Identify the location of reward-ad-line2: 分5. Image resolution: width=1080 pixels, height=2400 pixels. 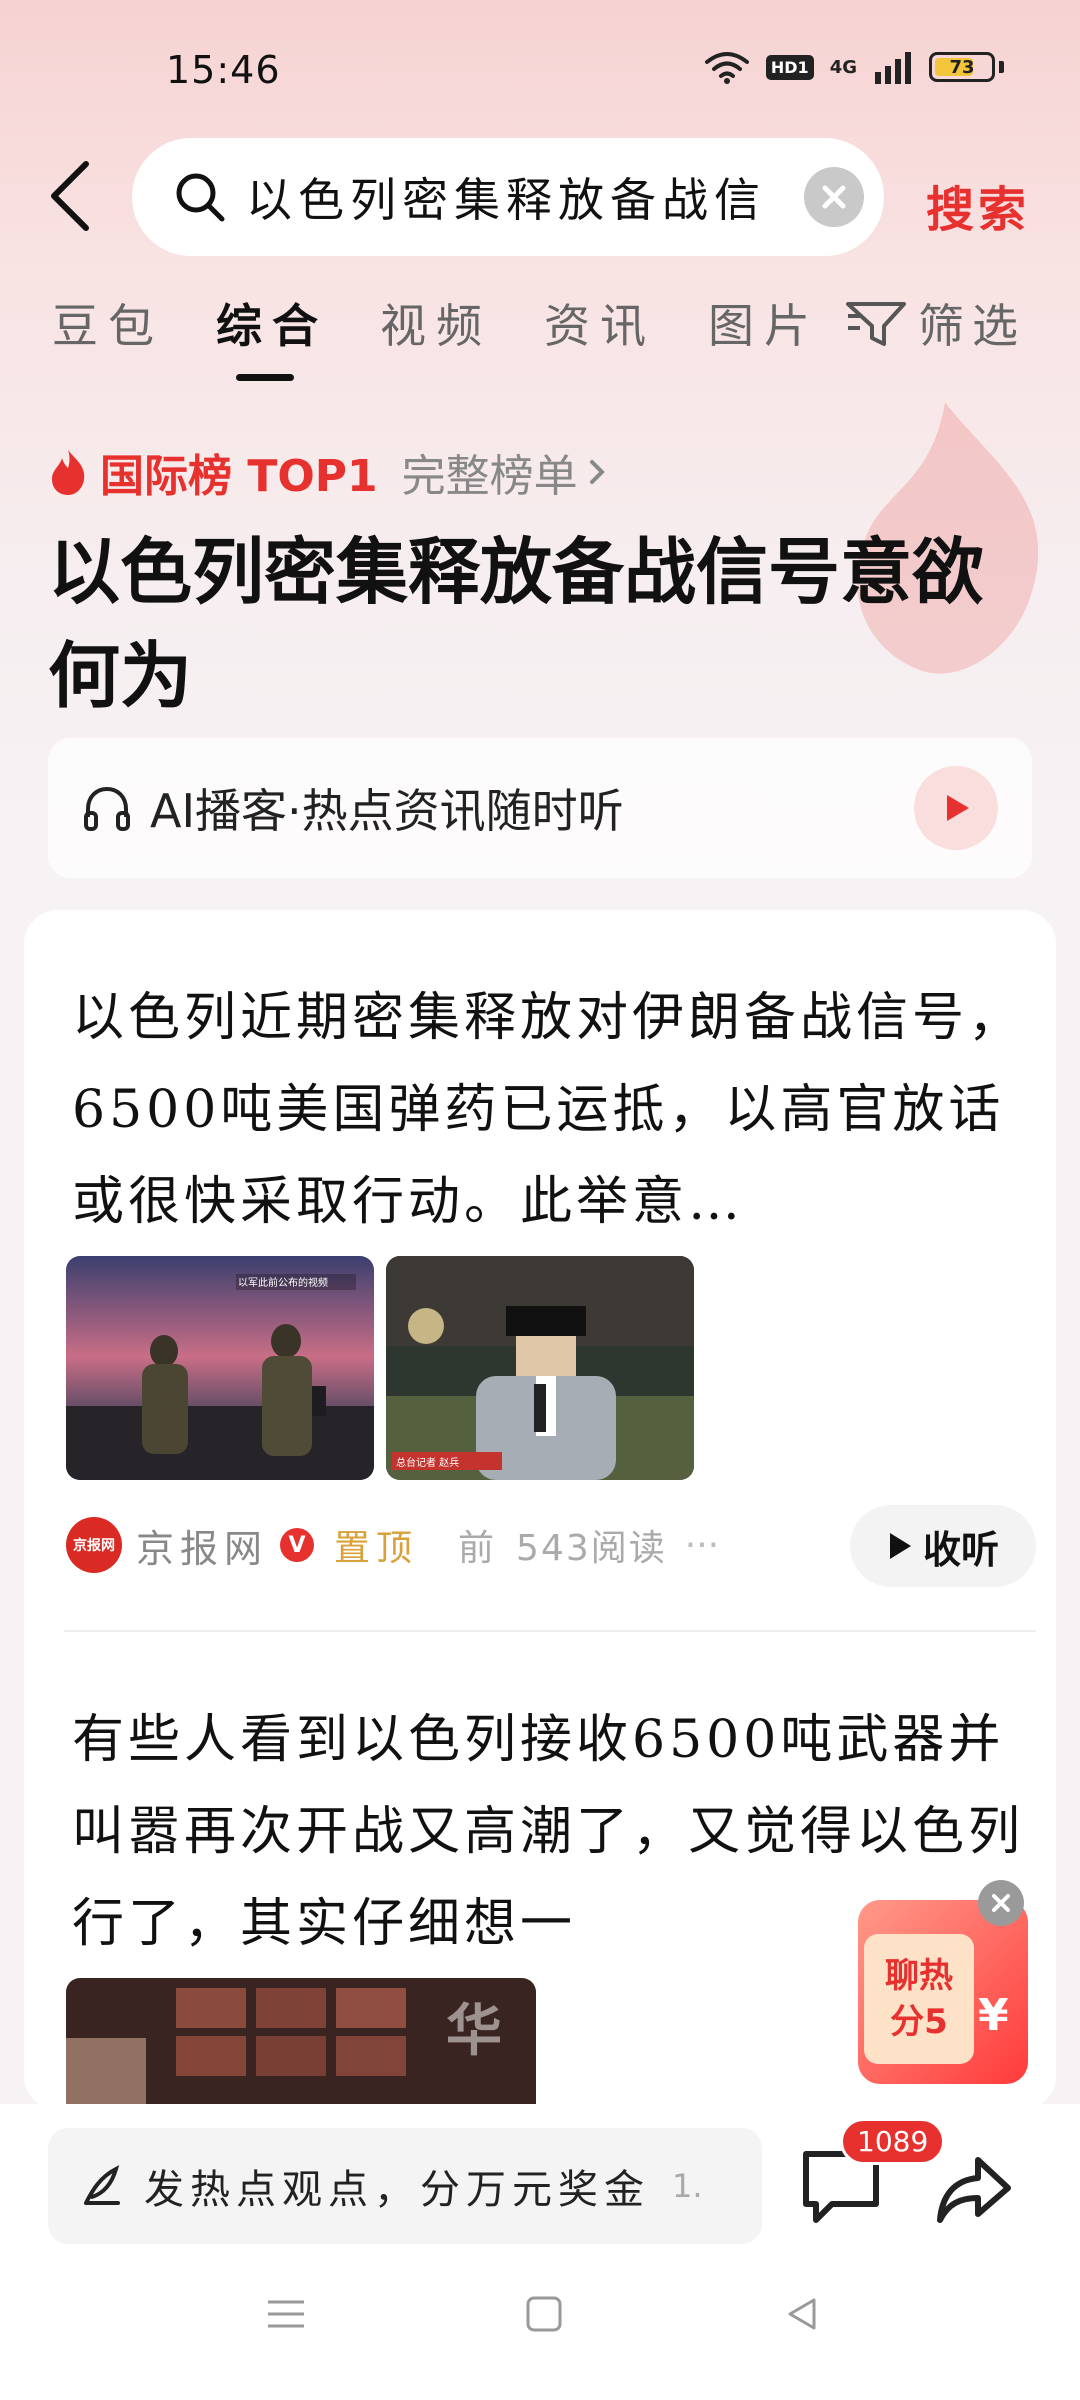
(919, 2022).